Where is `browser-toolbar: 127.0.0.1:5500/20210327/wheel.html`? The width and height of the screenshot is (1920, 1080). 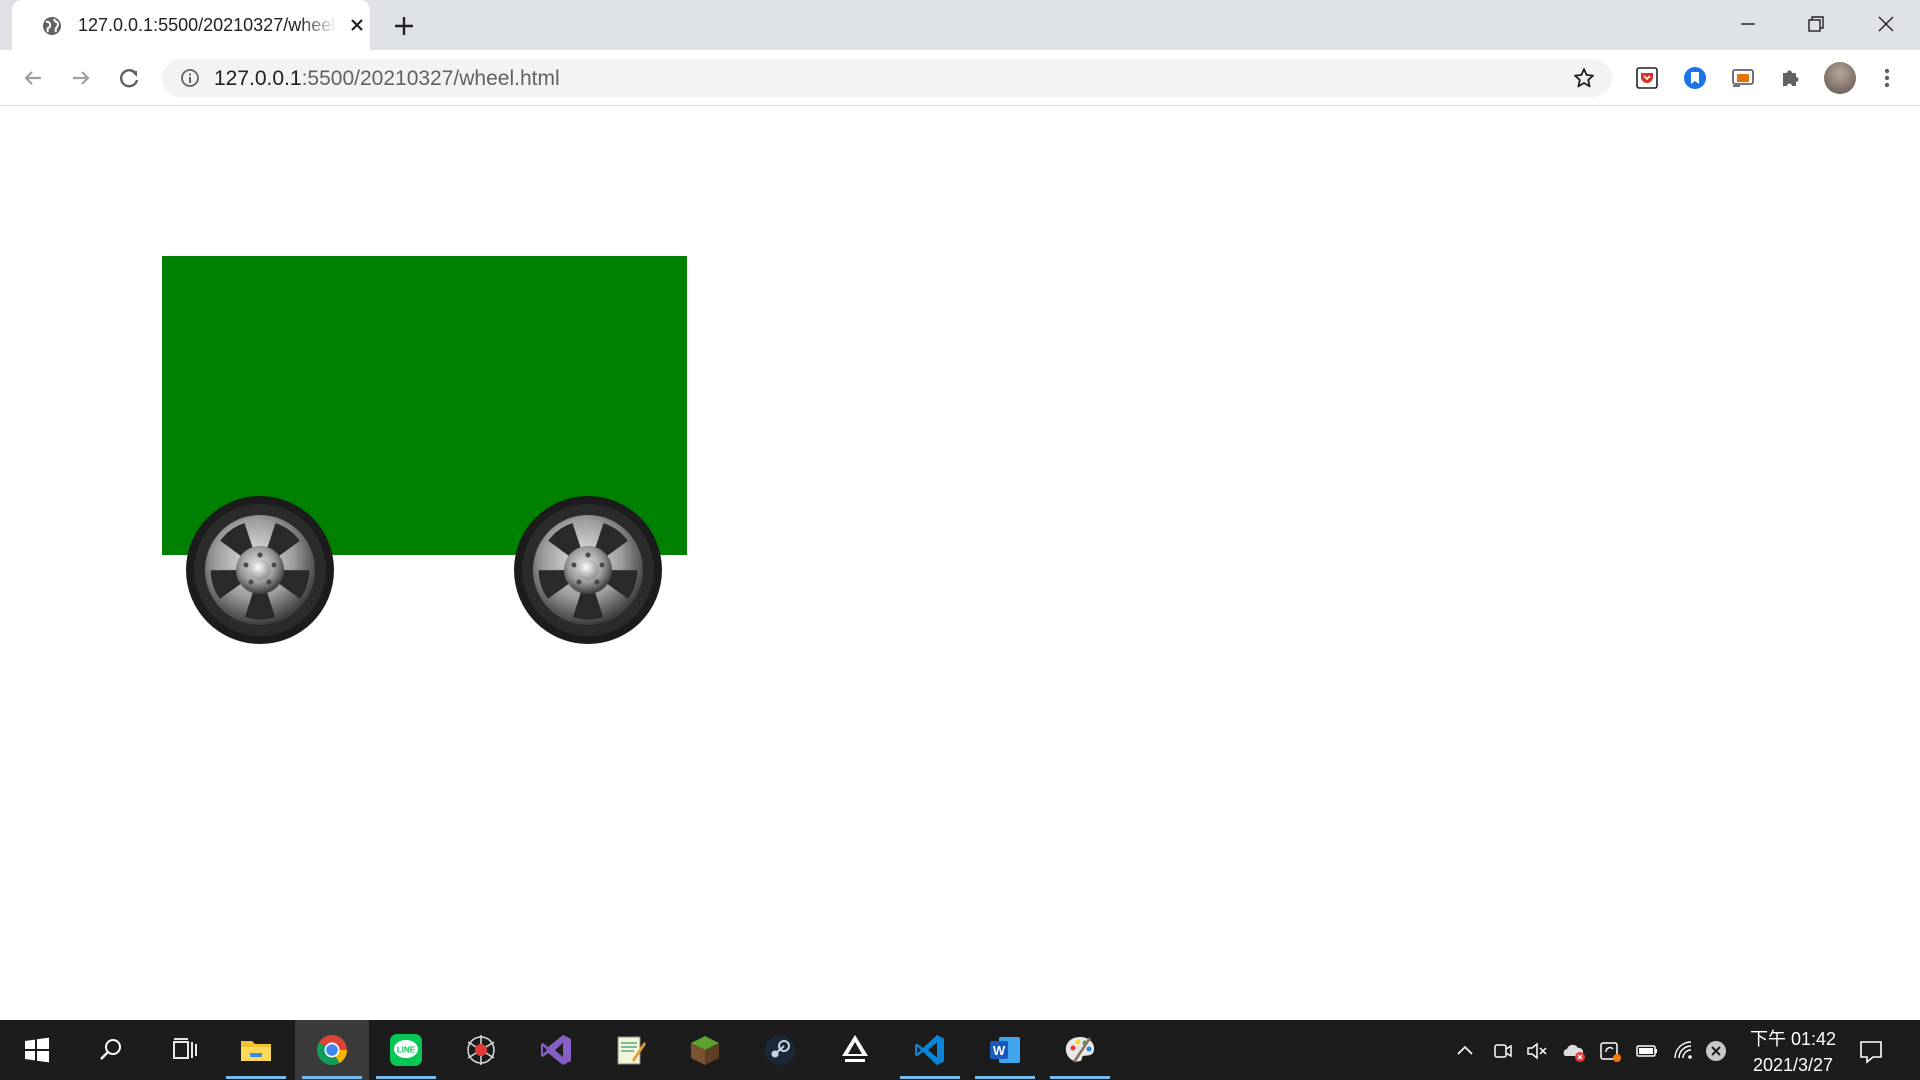 browser-toolbar: 127.0.0.1:5500/20210327/wheel.html is located at coordinates (960, 78).